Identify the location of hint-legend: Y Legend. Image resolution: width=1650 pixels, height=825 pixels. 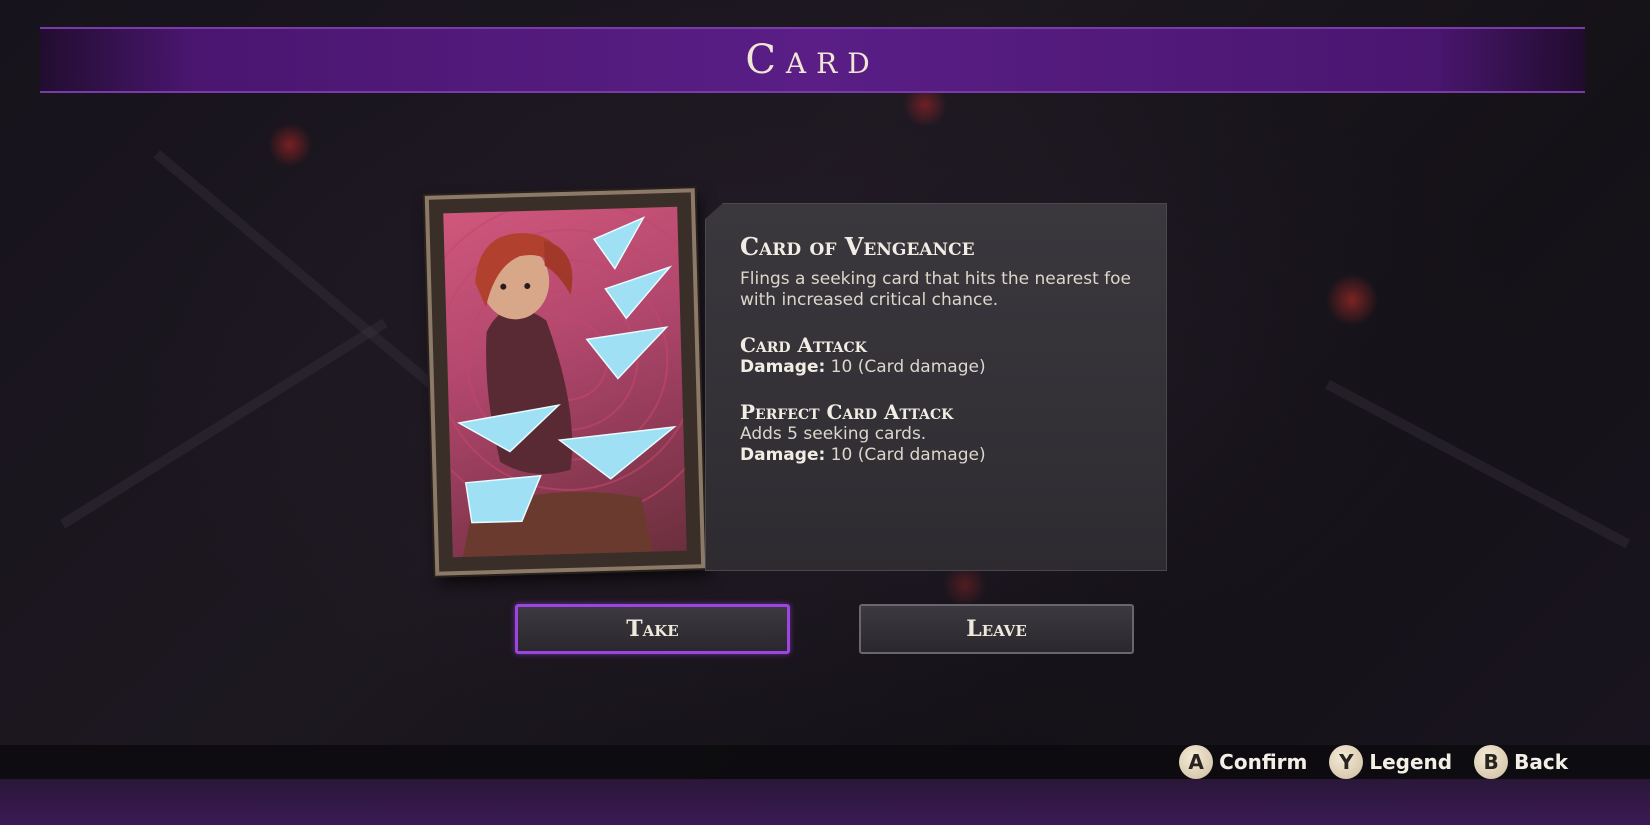
(1390, 762).